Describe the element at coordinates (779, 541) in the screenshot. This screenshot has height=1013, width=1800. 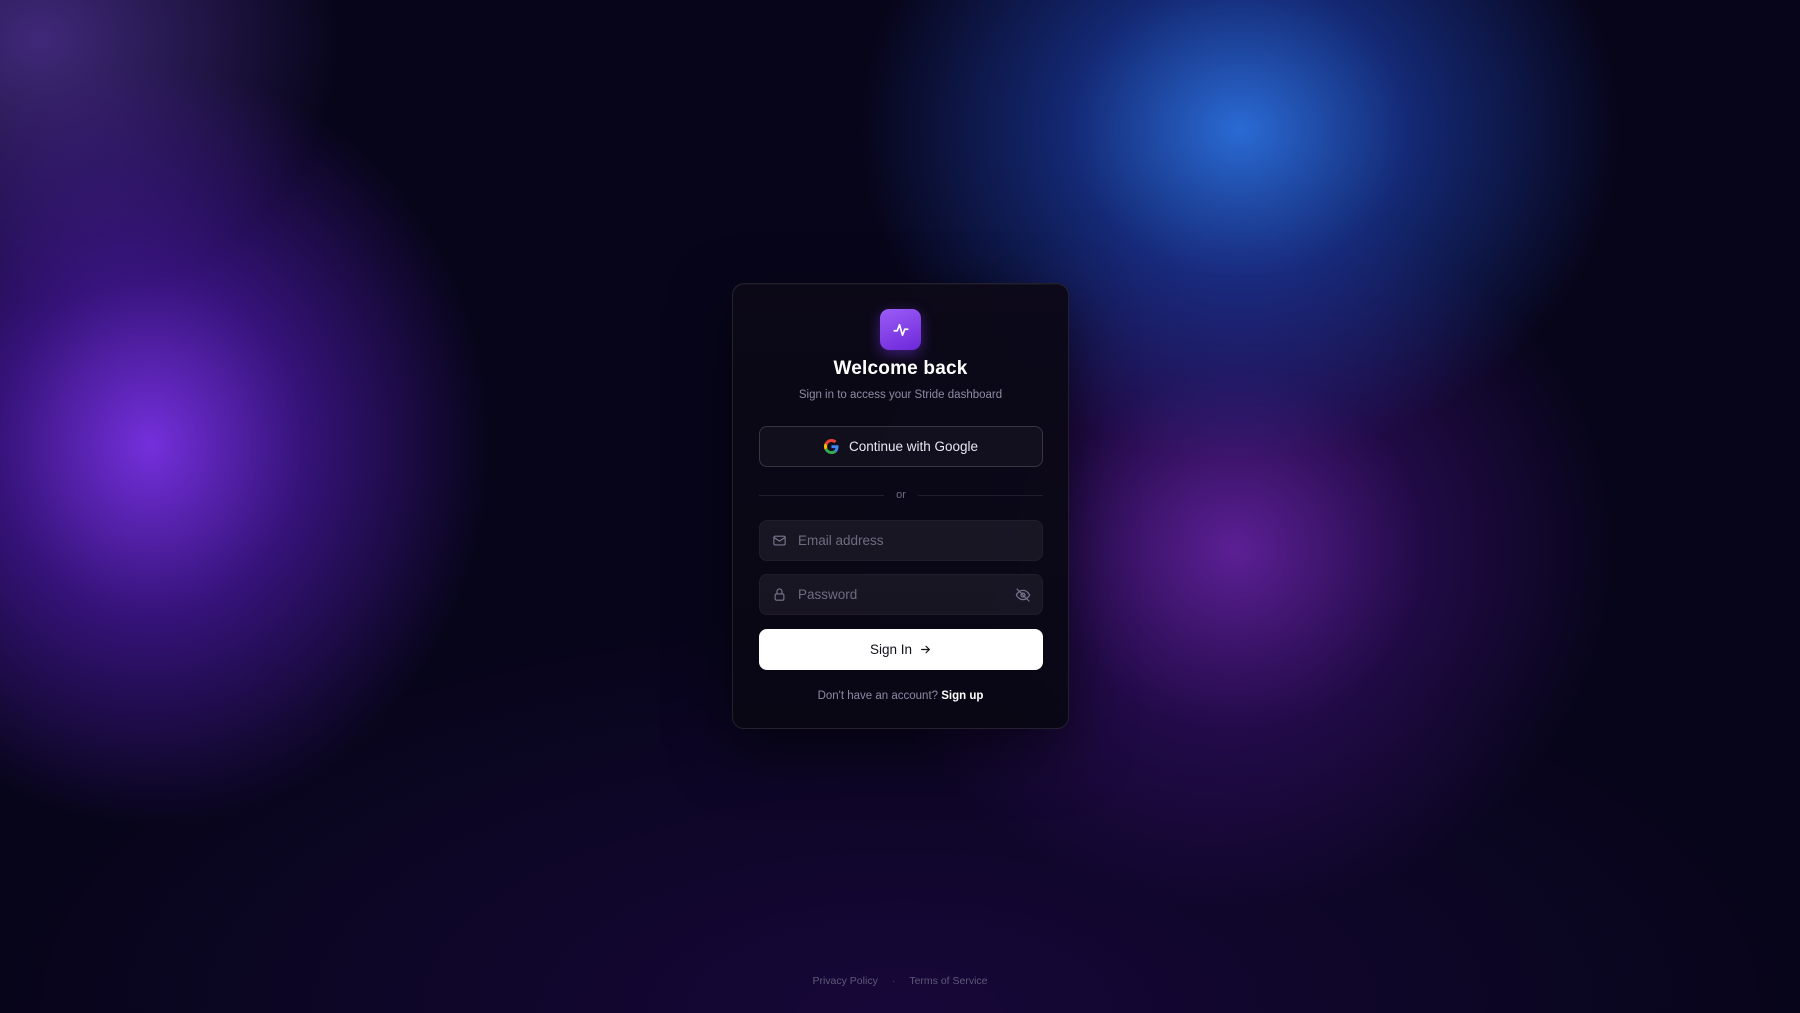
I see `mail-icon` at that location.